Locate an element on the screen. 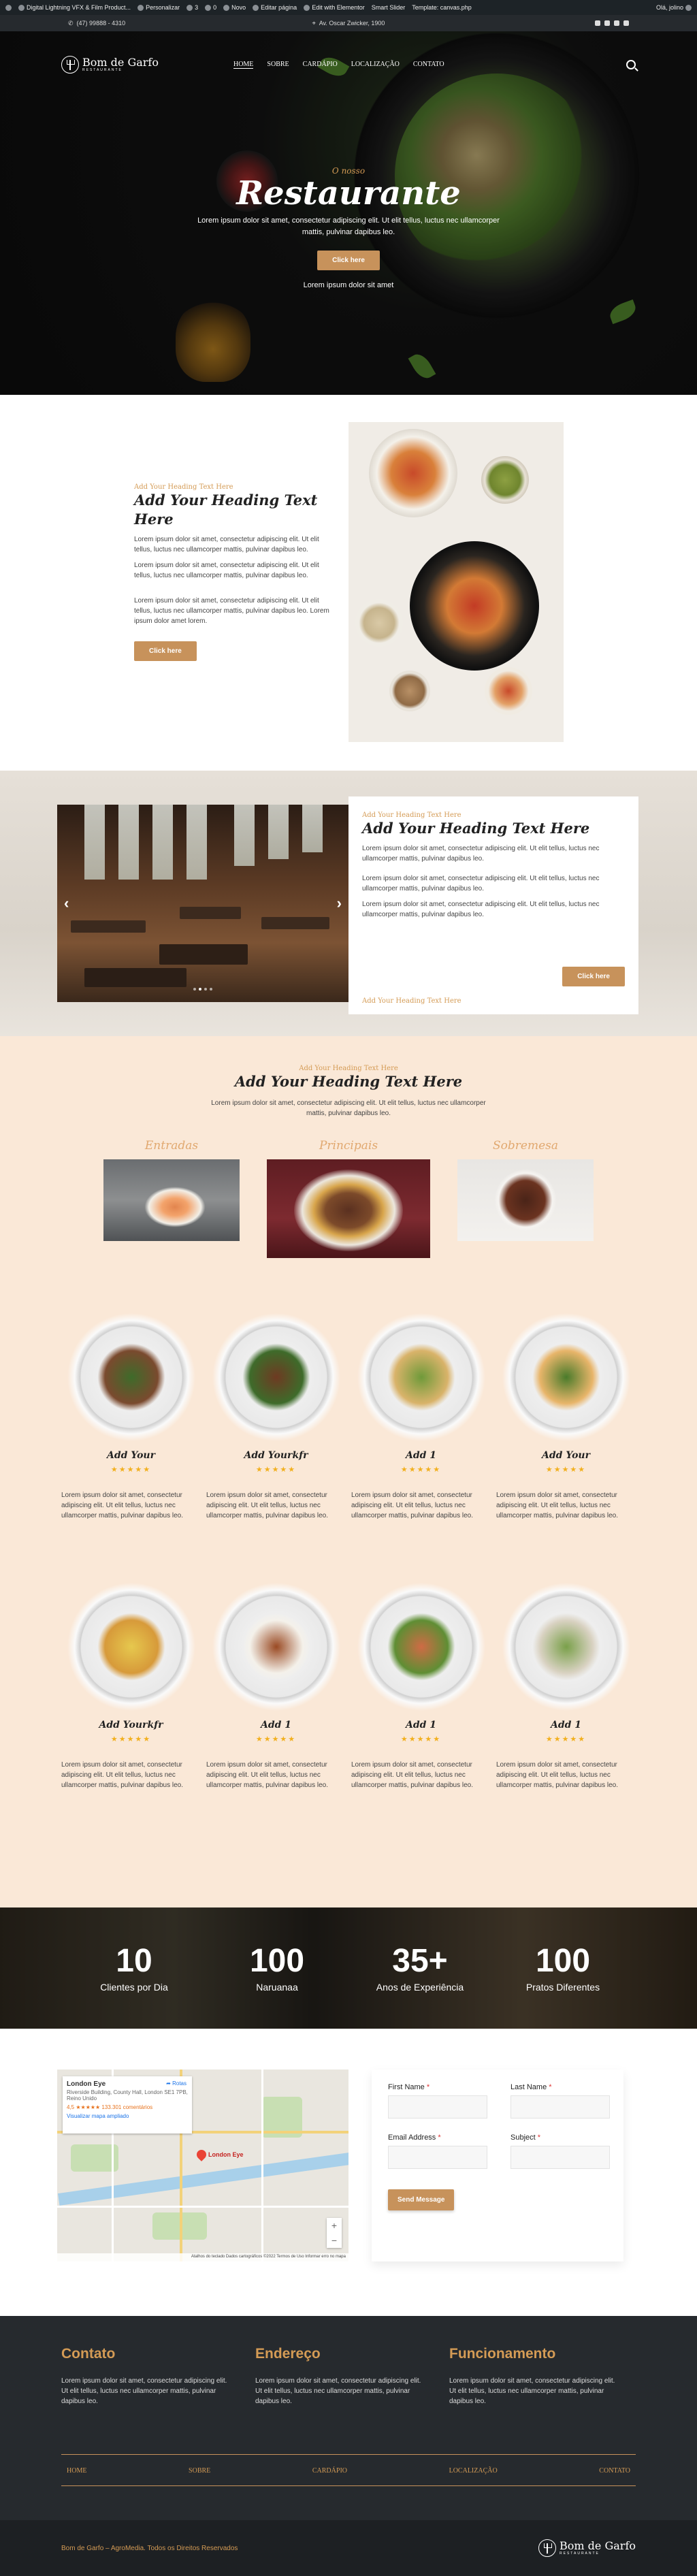  restaurant-slider: ‹ › is located at coordinates (202, 904).